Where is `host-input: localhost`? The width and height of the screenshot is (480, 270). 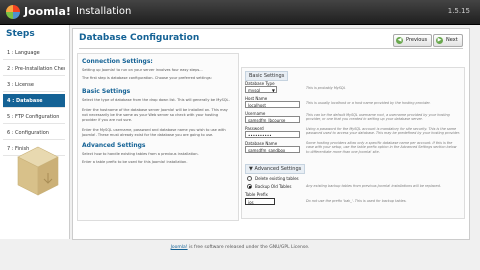
host-input: localhost is located at coordinates (272, 104).